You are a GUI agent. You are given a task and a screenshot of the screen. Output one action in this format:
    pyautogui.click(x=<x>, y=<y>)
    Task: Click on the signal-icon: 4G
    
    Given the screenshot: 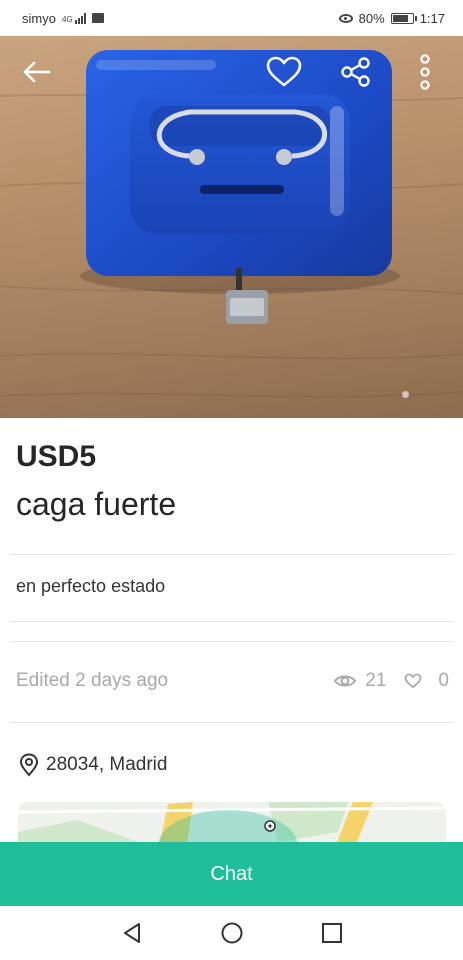 What is the action you would take?
    pyautogui.click(x=73, y=18)
    